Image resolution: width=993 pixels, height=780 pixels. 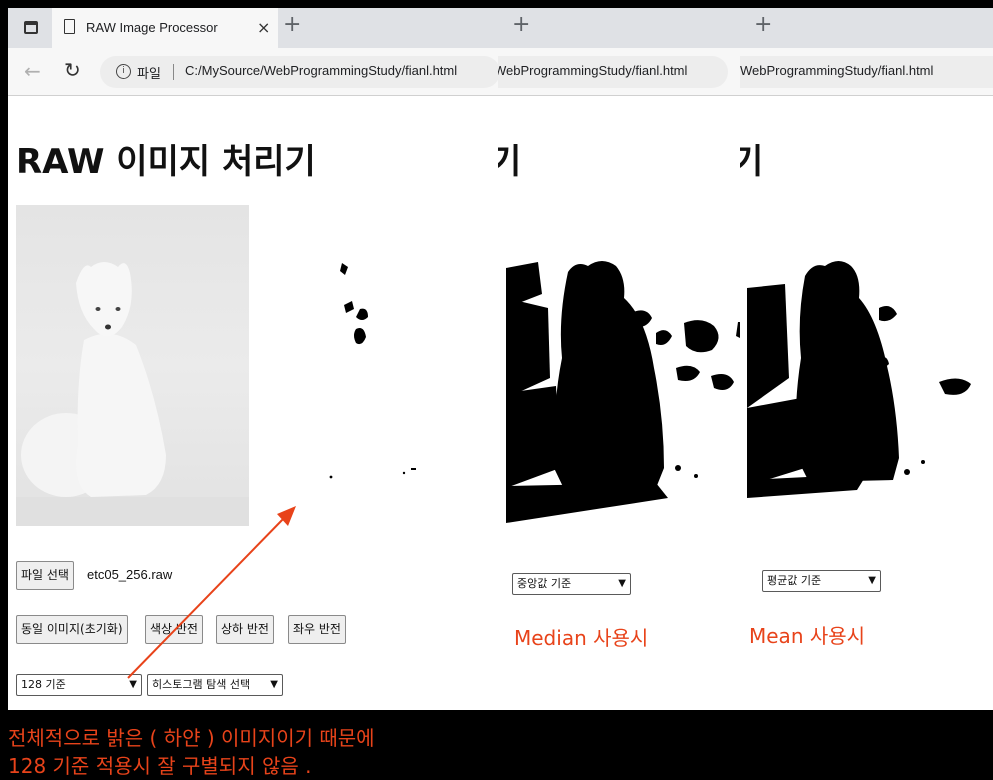 I want to click on invert-color-button: 색상 반전, so click(x=174, y=629).